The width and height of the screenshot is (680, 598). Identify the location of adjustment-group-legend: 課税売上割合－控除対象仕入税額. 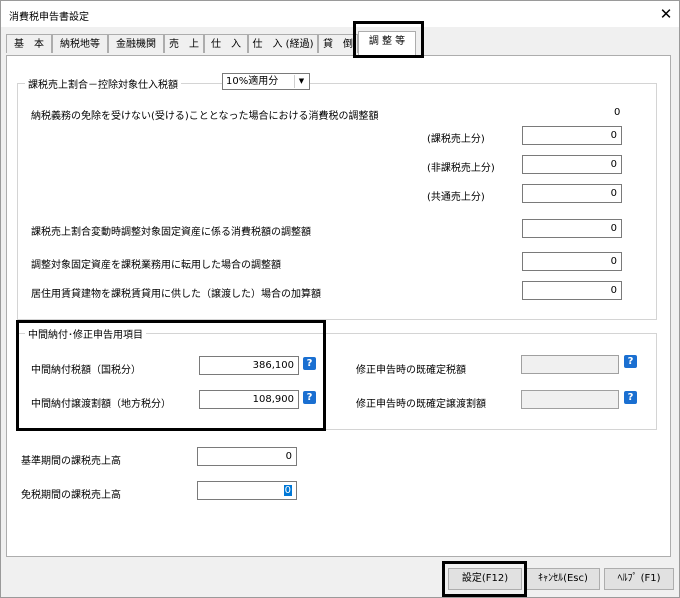
(103, 83).